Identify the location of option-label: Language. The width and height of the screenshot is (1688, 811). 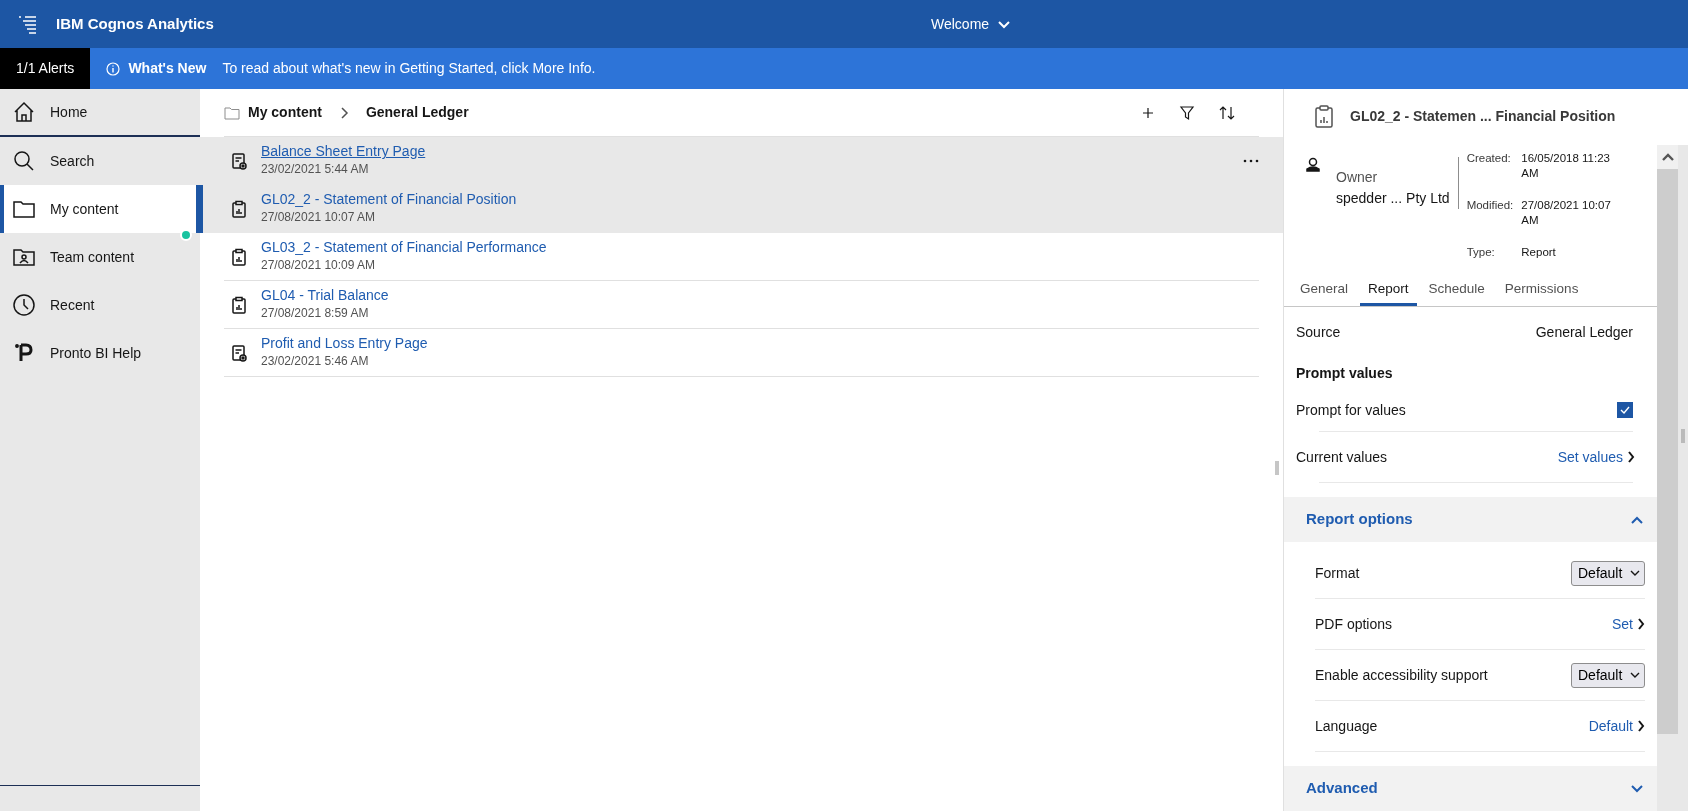
(1346, 726).